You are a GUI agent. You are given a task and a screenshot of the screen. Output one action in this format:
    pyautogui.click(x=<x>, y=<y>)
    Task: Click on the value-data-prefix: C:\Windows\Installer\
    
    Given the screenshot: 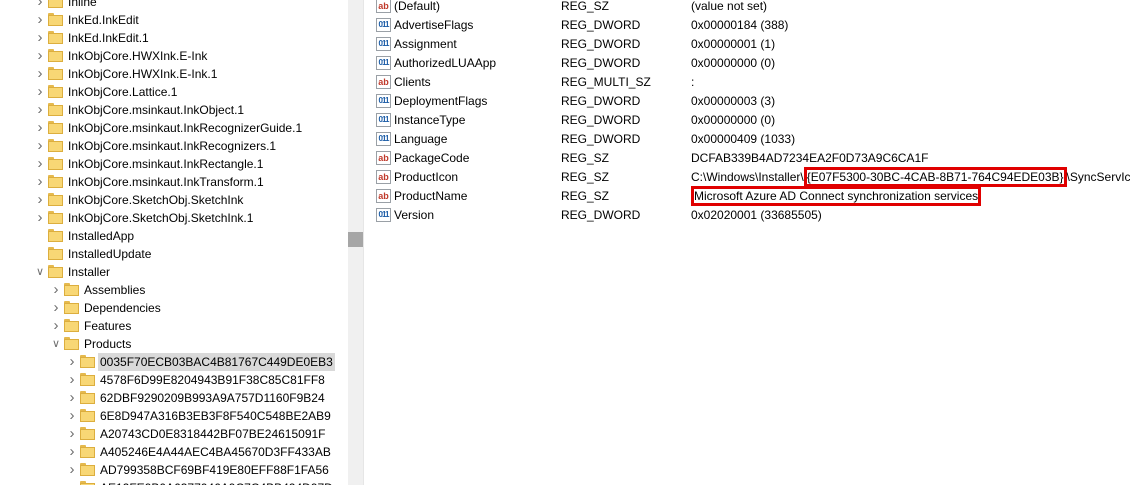 What is the action you would take?
    pyautogui.click(x=747, y=177)
    